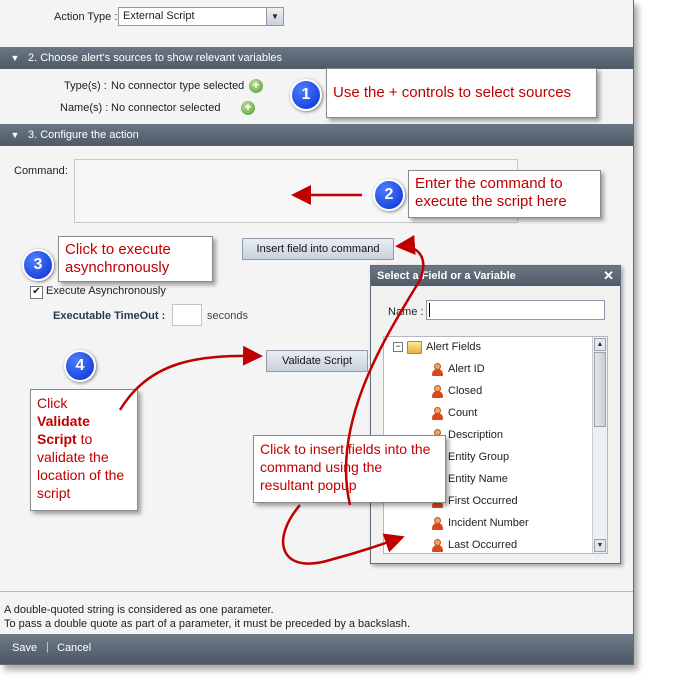 This screenshot has height=690, width=691. I want to click on arrow-to-popup, so click(343, 534).